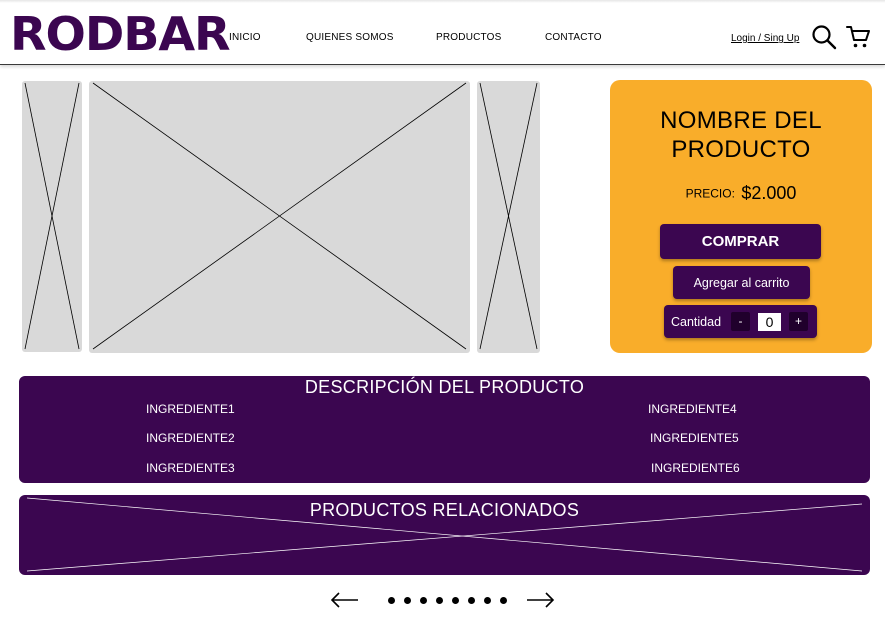 This screenshot has height=629, width=885. Describe the element at coordinates (710, 193) in the screenshot. I see `price-label: PRECIO:` at that location.